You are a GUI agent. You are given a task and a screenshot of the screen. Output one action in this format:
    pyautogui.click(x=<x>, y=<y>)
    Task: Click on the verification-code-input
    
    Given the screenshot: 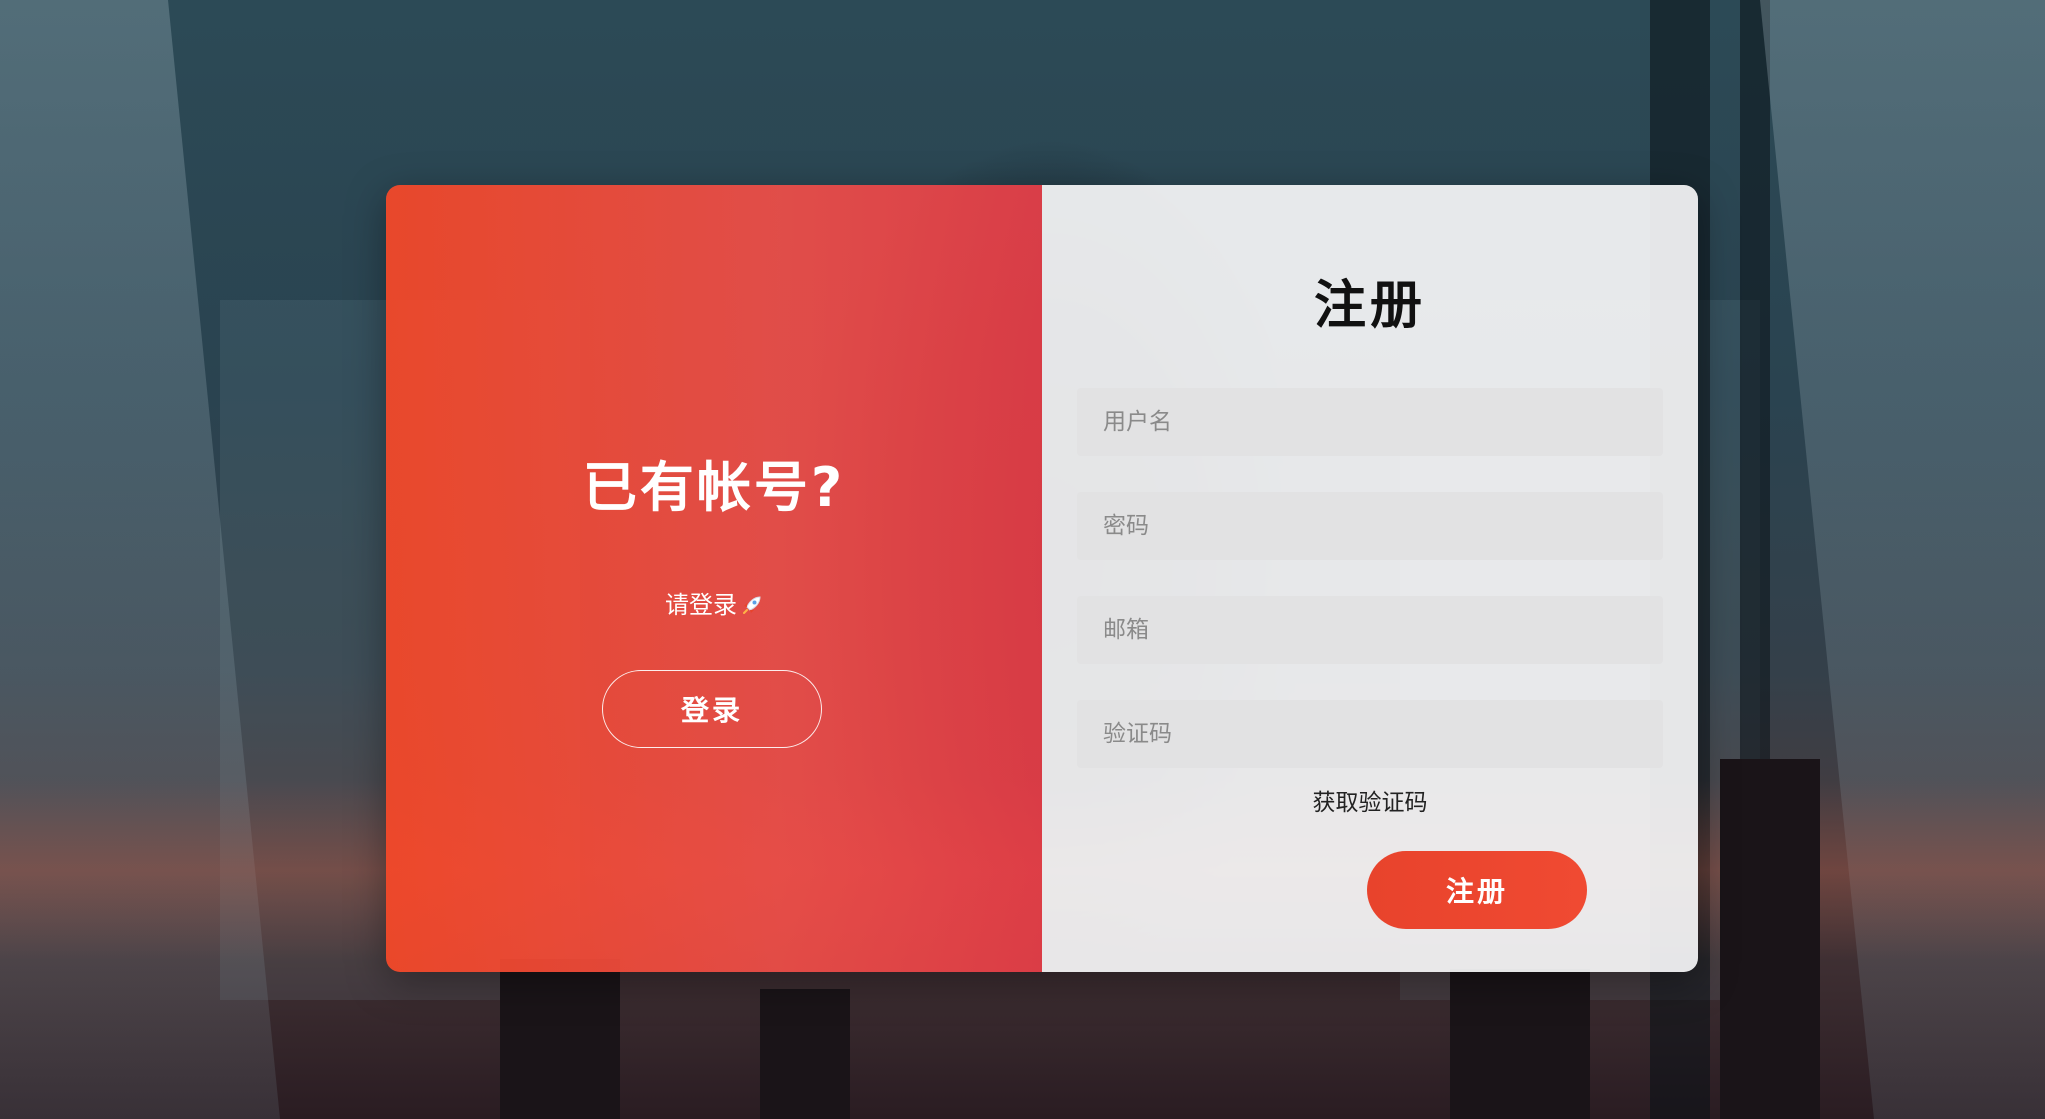 What is the action you would take?
    pyautogui.click(x=1370, y=734)
    